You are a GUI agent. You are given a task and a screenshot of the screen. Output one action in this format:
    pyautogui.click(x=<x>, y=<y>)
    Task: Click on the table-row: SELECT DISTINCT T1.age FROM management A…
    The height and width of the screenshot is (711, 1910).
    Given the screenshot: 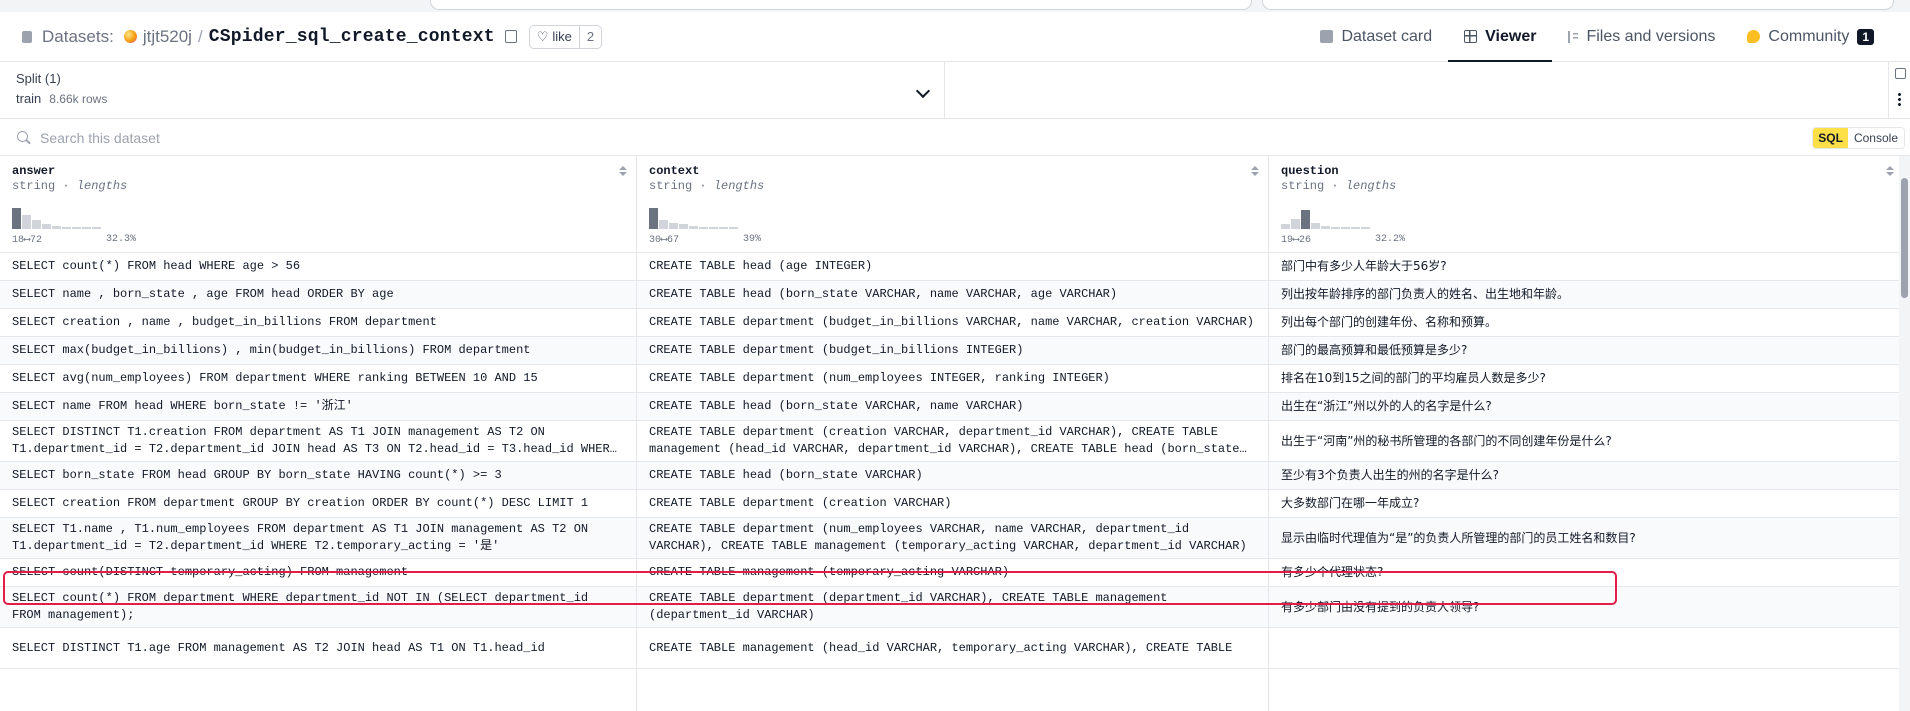 What is the action you would take?
    pyautogui.click(x=949, y=648)
    